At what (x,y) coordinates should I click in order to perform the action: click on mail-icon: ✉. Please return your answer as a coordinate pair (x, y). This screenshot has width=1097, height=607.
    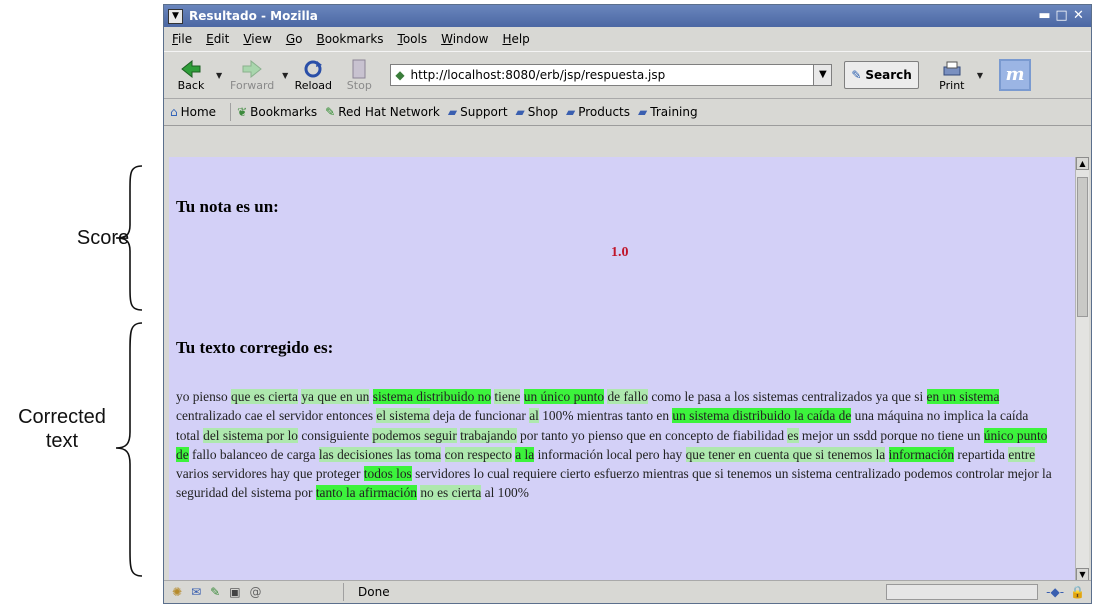
    Looking at the image, I should click on (196, 592).